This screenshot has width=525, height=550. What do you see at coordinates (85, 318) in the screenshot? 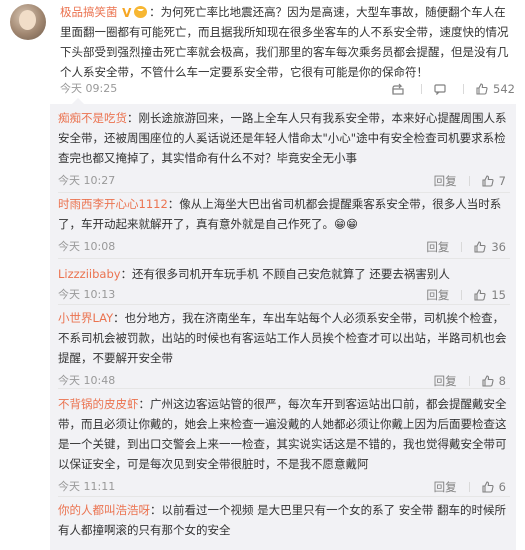
I see `reply-username: 小世界LAY` at bounding box center [85, 318].